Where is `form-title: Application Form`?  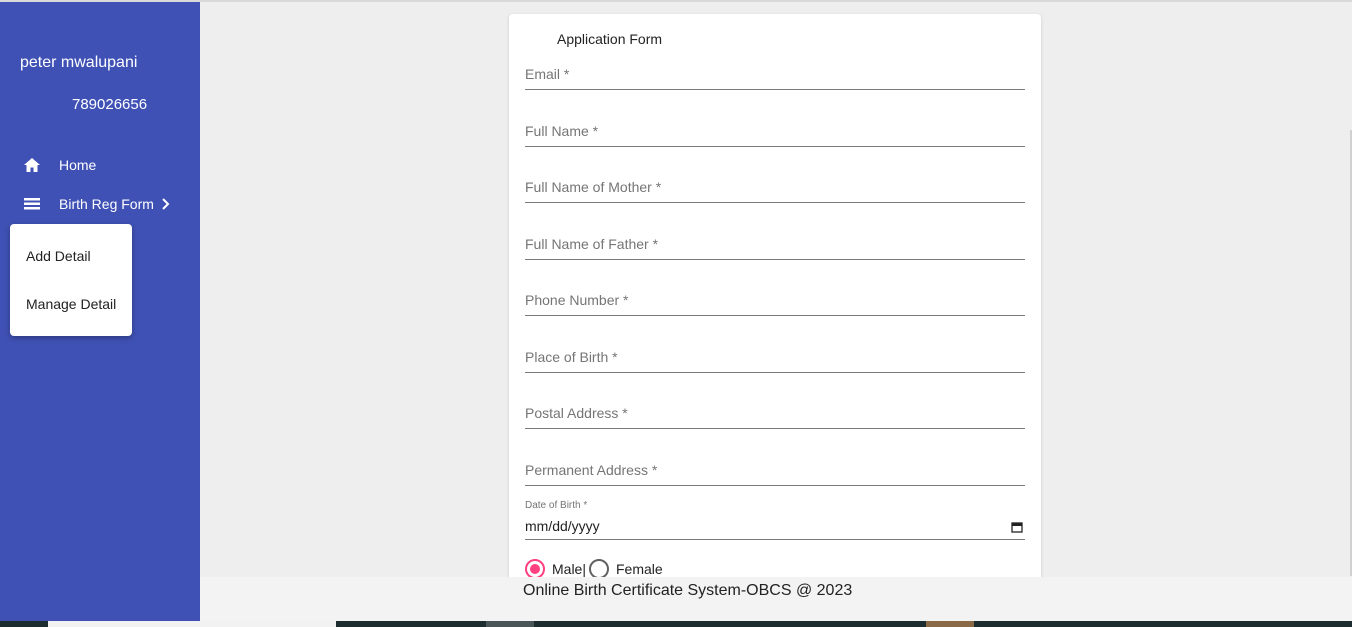 form-title: Application Form is located at coordinates (610, 39).